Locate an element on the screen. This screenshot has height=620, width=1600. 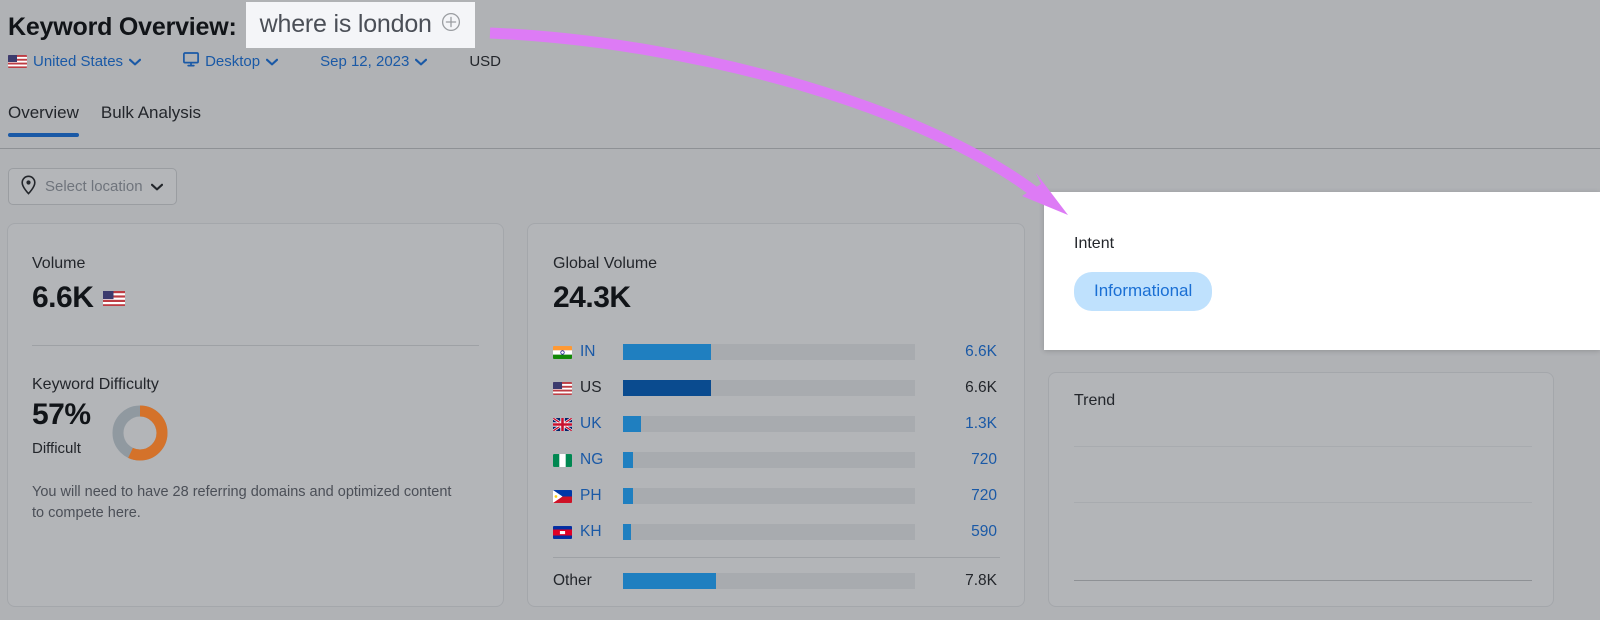
global-volume-country: IN is located at coordinates (588, 352).